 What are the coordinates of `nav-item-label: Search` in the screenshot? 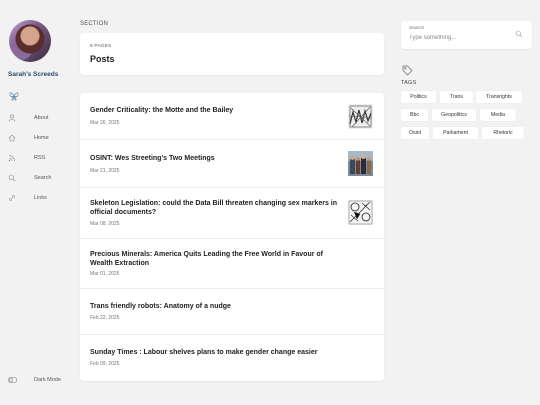 It's located at (43, 178).